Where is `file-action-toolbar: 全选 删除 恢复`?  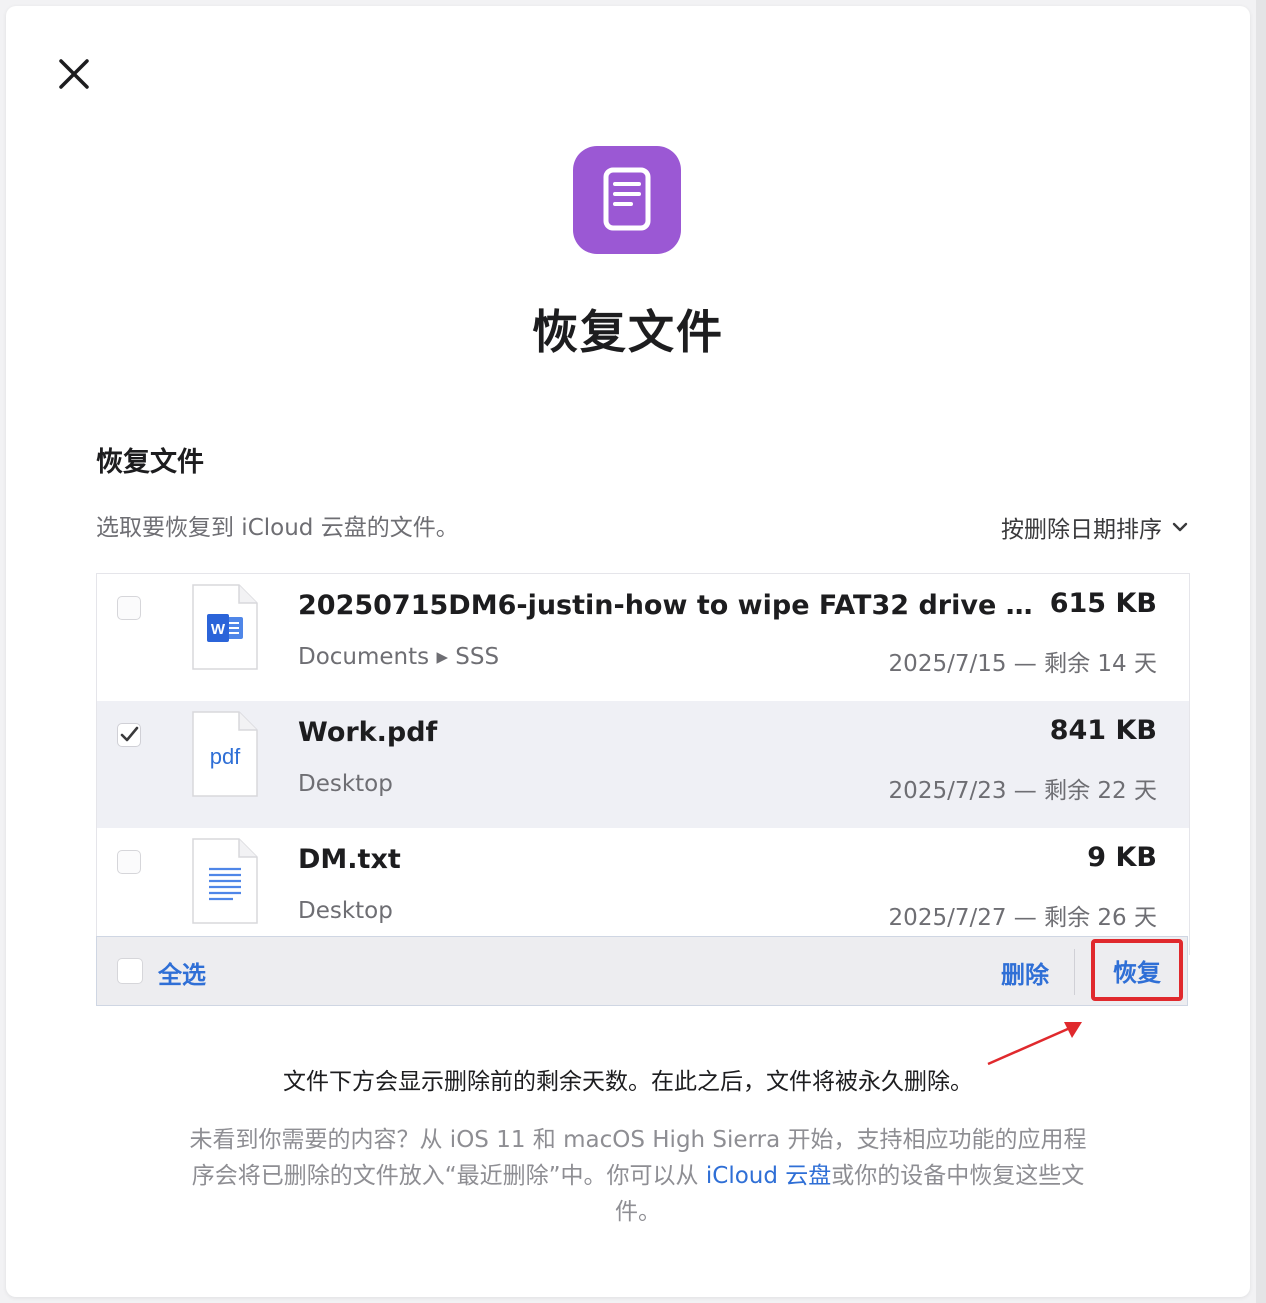 file-action-toolbar: 全选 删除 恢复 is located at coordinates (642, 971).